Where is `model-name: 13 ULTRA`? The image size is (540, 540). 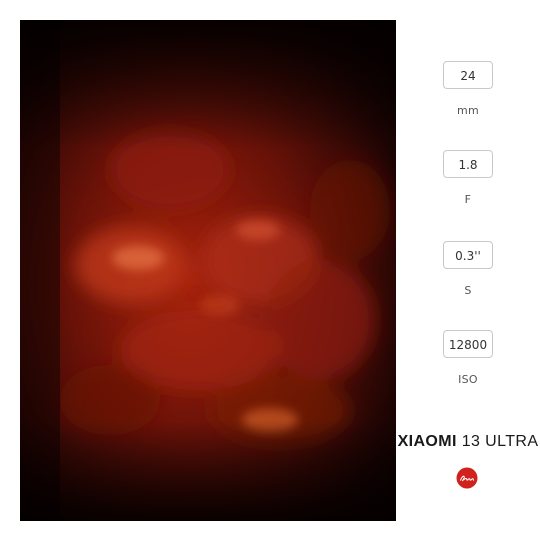
model-name: 13 ULTRA is located at coordinates (497, 441).